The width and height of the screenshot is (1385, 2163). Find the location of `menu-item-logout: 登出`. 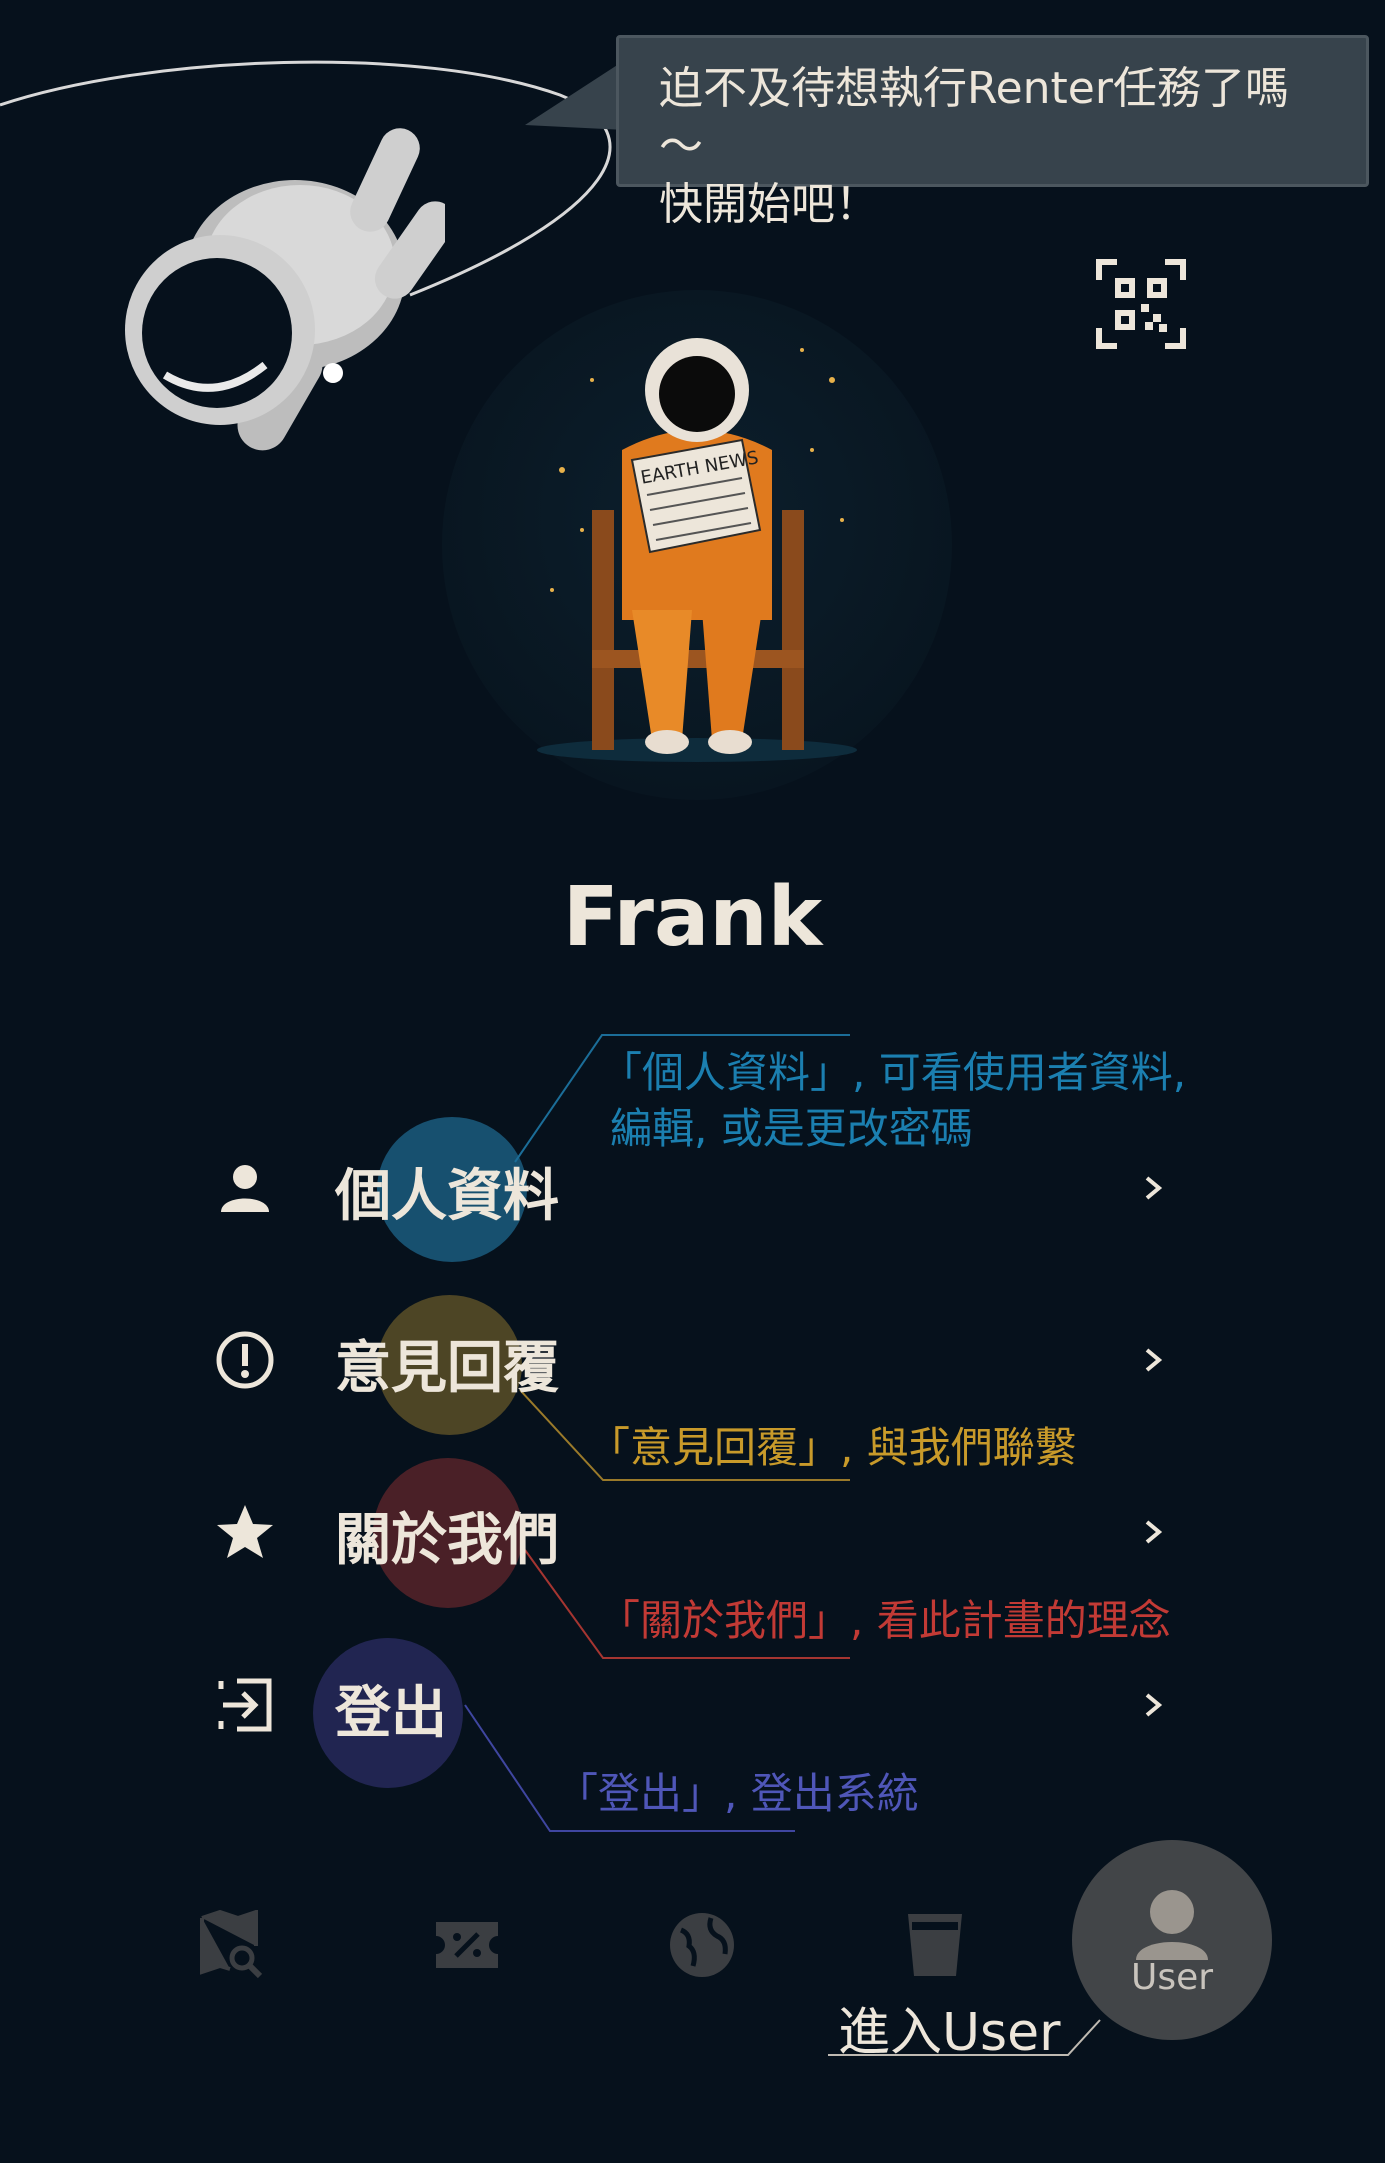

menu-item-logout: 登出 is located at coordinates (695, 1705).